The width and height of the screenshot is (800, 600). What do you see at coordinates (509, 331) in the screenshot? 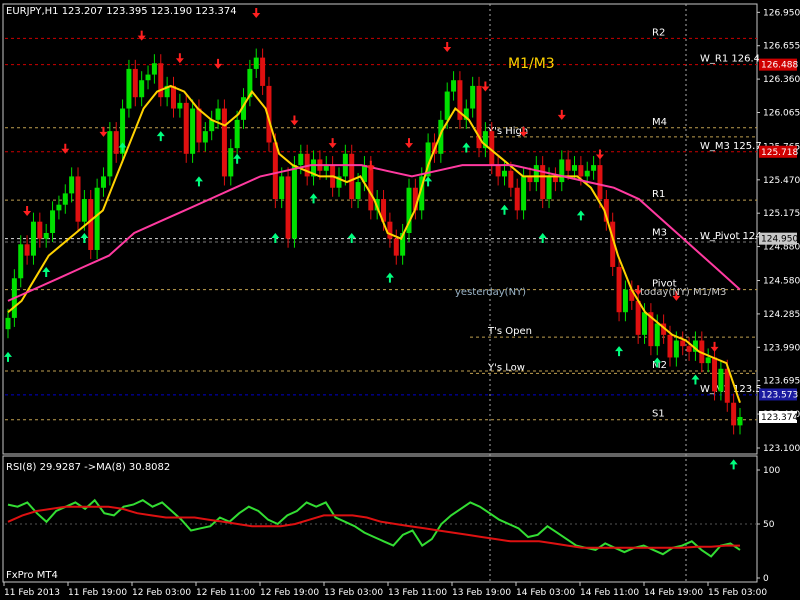
I see `level-label-9: T's Open` at bounding box center [509, 331].